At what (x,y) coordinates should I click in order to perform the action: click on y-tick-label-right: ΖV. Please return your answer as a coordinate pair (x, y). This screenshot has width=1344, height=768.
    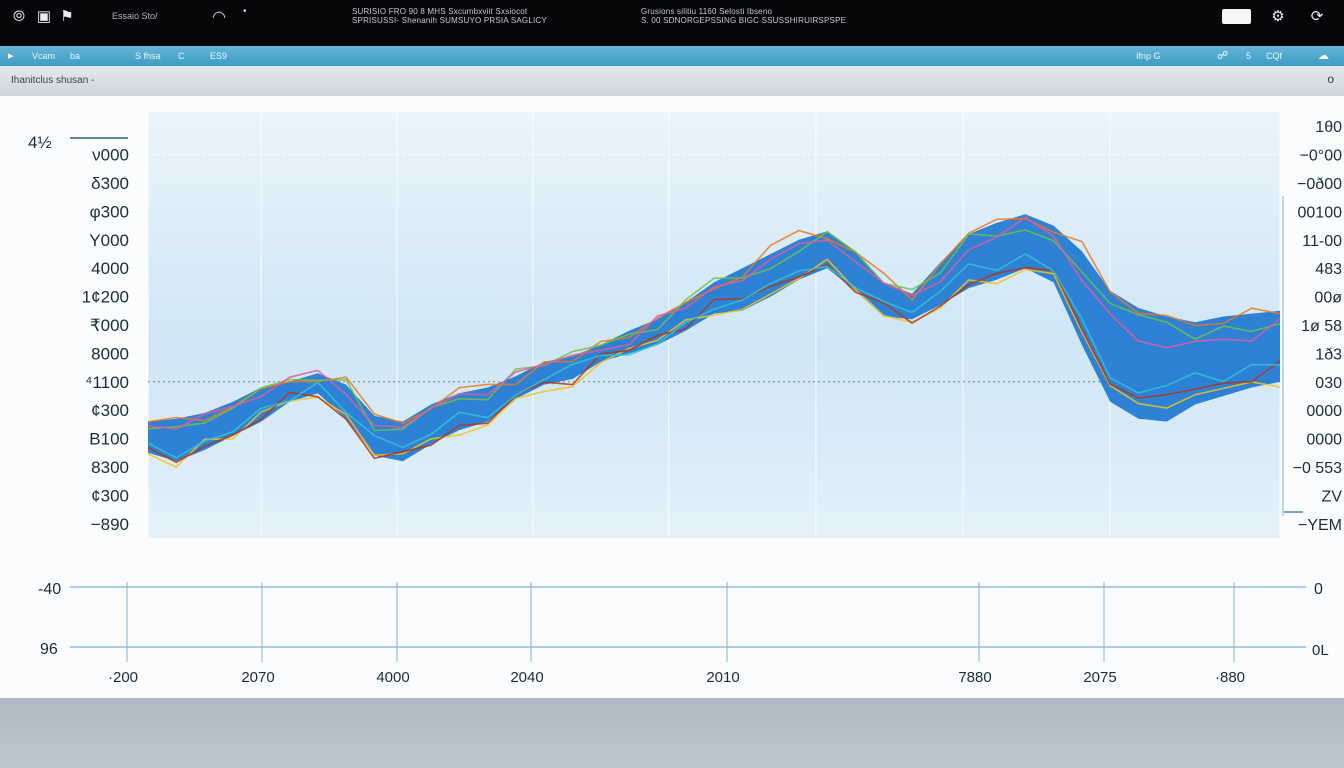
    Looking at the image, I should click on (1332, 496).